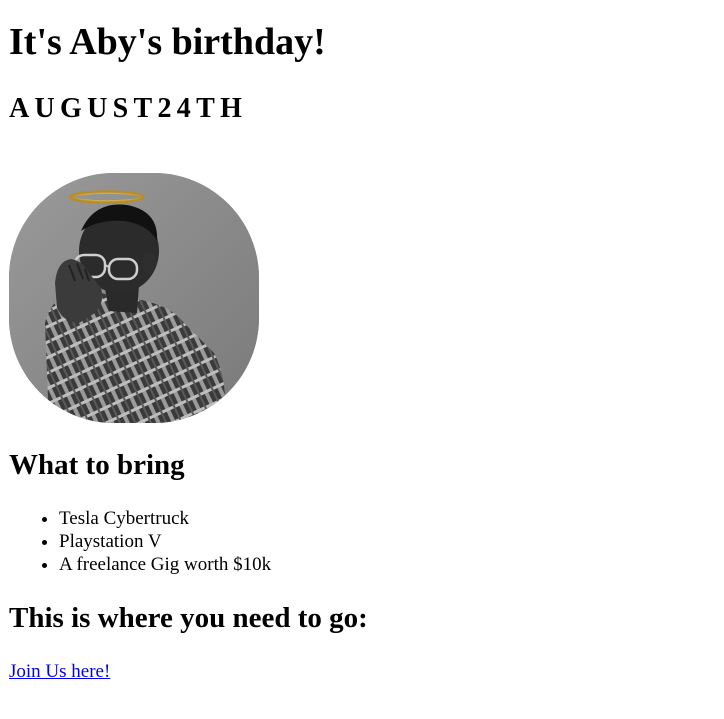  What do you see at coordinates (165, 541) in the screenshot?
I see `list-item: Playstation V` at bounding box center [165, 541].